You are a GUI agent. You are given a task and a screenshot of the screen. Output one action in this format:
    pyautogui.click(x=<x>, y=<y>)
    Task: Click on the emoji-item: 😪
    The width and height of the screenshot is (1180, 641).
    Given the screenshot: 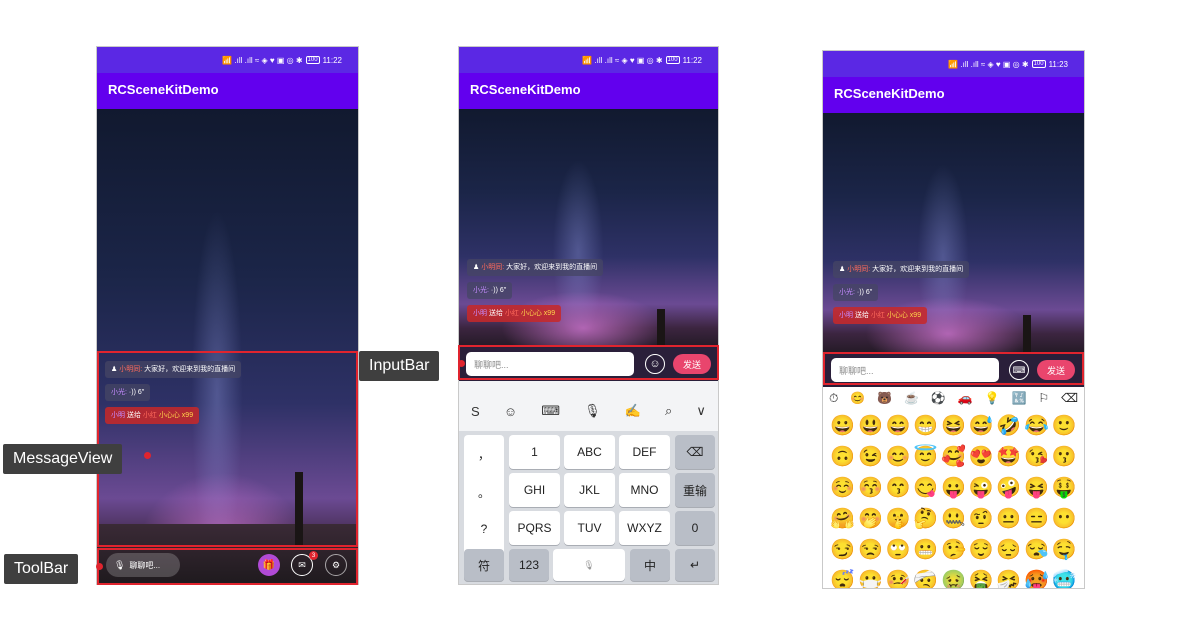 What is the action you would take?
    pyautogui.click(x=1037, y=549)
    